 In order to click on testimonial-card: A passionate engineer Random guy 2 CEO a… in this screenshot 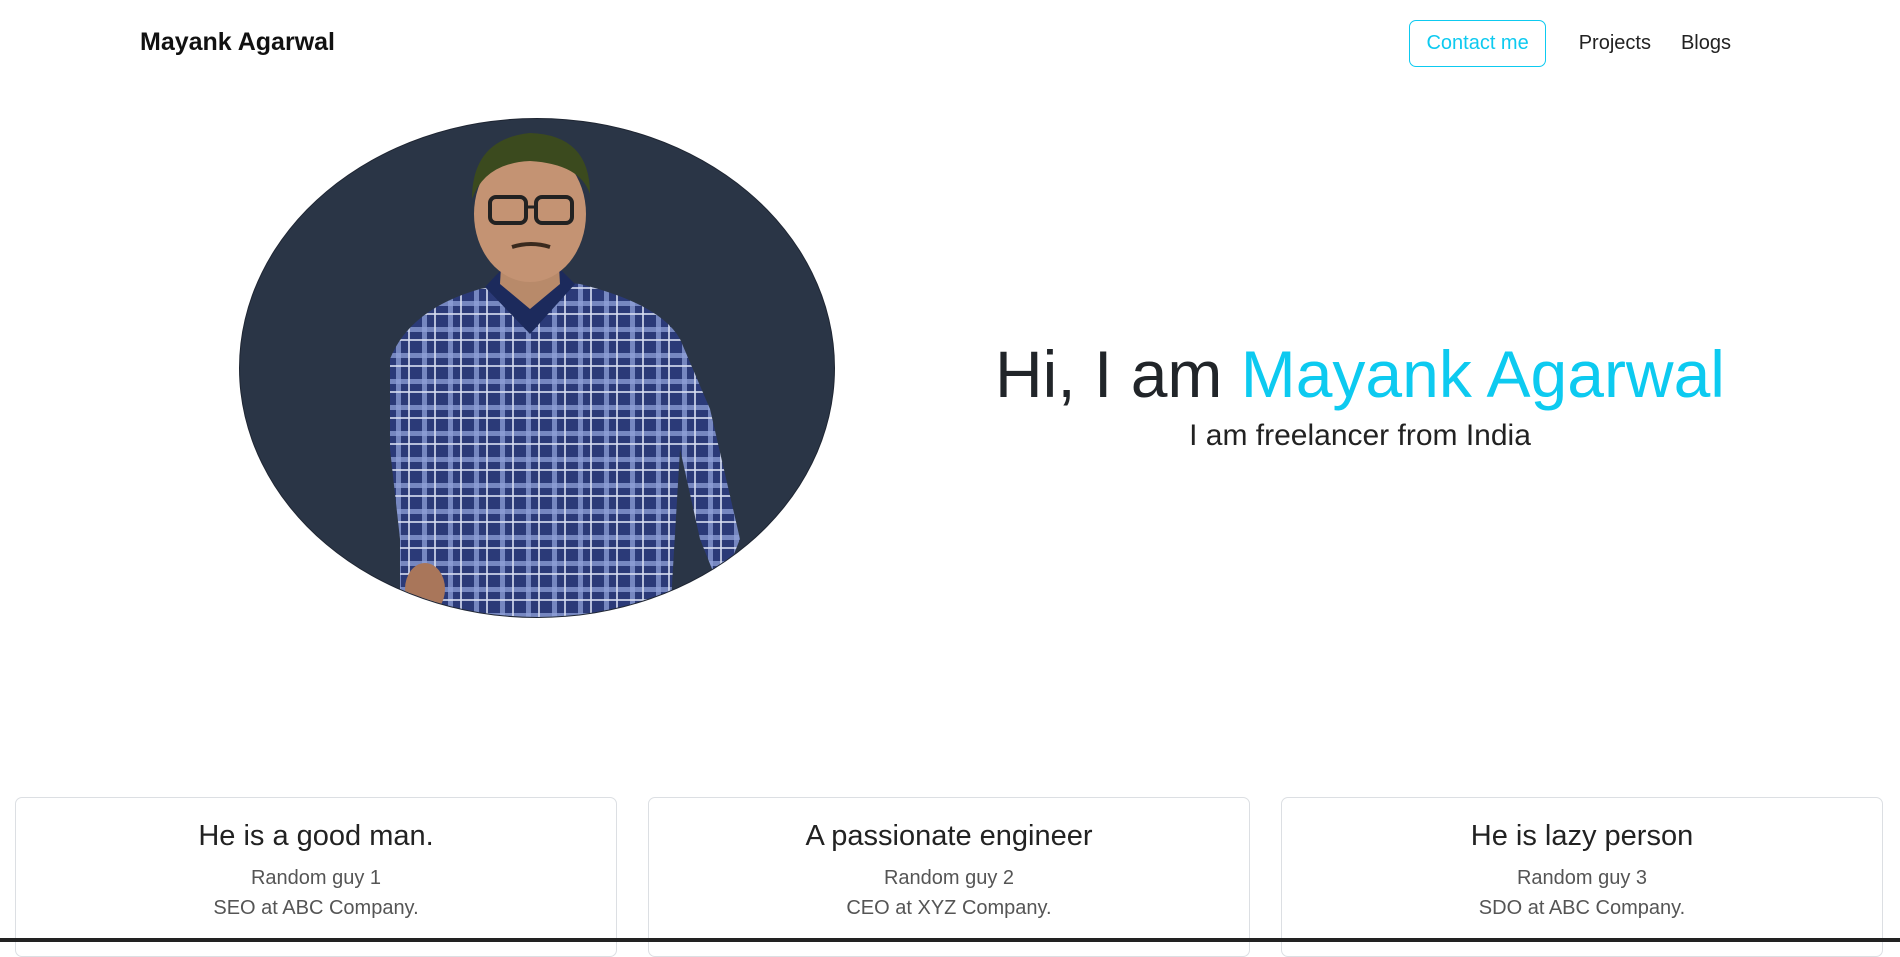, I will do `click(949, 877)`.